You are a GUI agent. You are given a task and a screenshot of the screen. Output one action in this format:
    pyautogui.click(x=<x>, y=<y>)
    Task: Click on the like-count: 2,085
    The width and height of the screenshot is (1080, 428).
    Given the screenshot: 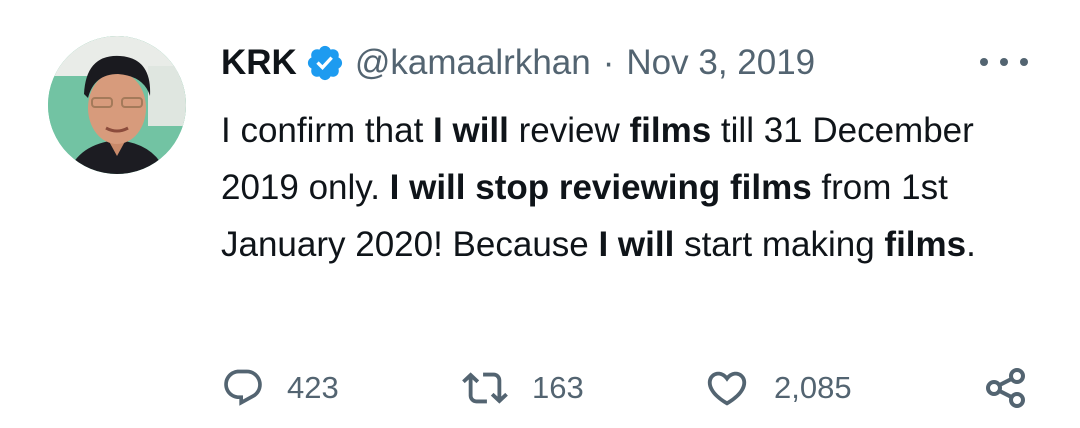 What is the action you would take?
    pyautogui.click(x=813, y=387)
    